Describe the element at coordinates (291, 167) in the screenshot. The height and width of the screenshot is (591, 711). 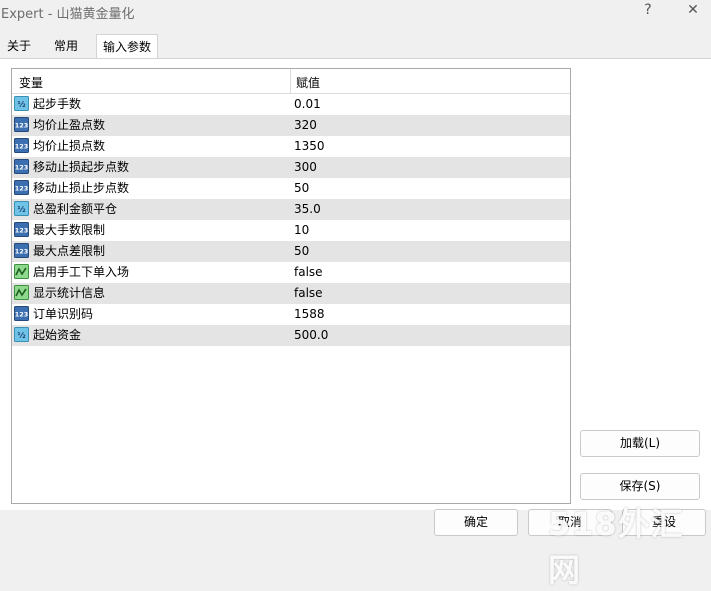
I see `table-row: 123 移动止损起步点数 300` at that location.